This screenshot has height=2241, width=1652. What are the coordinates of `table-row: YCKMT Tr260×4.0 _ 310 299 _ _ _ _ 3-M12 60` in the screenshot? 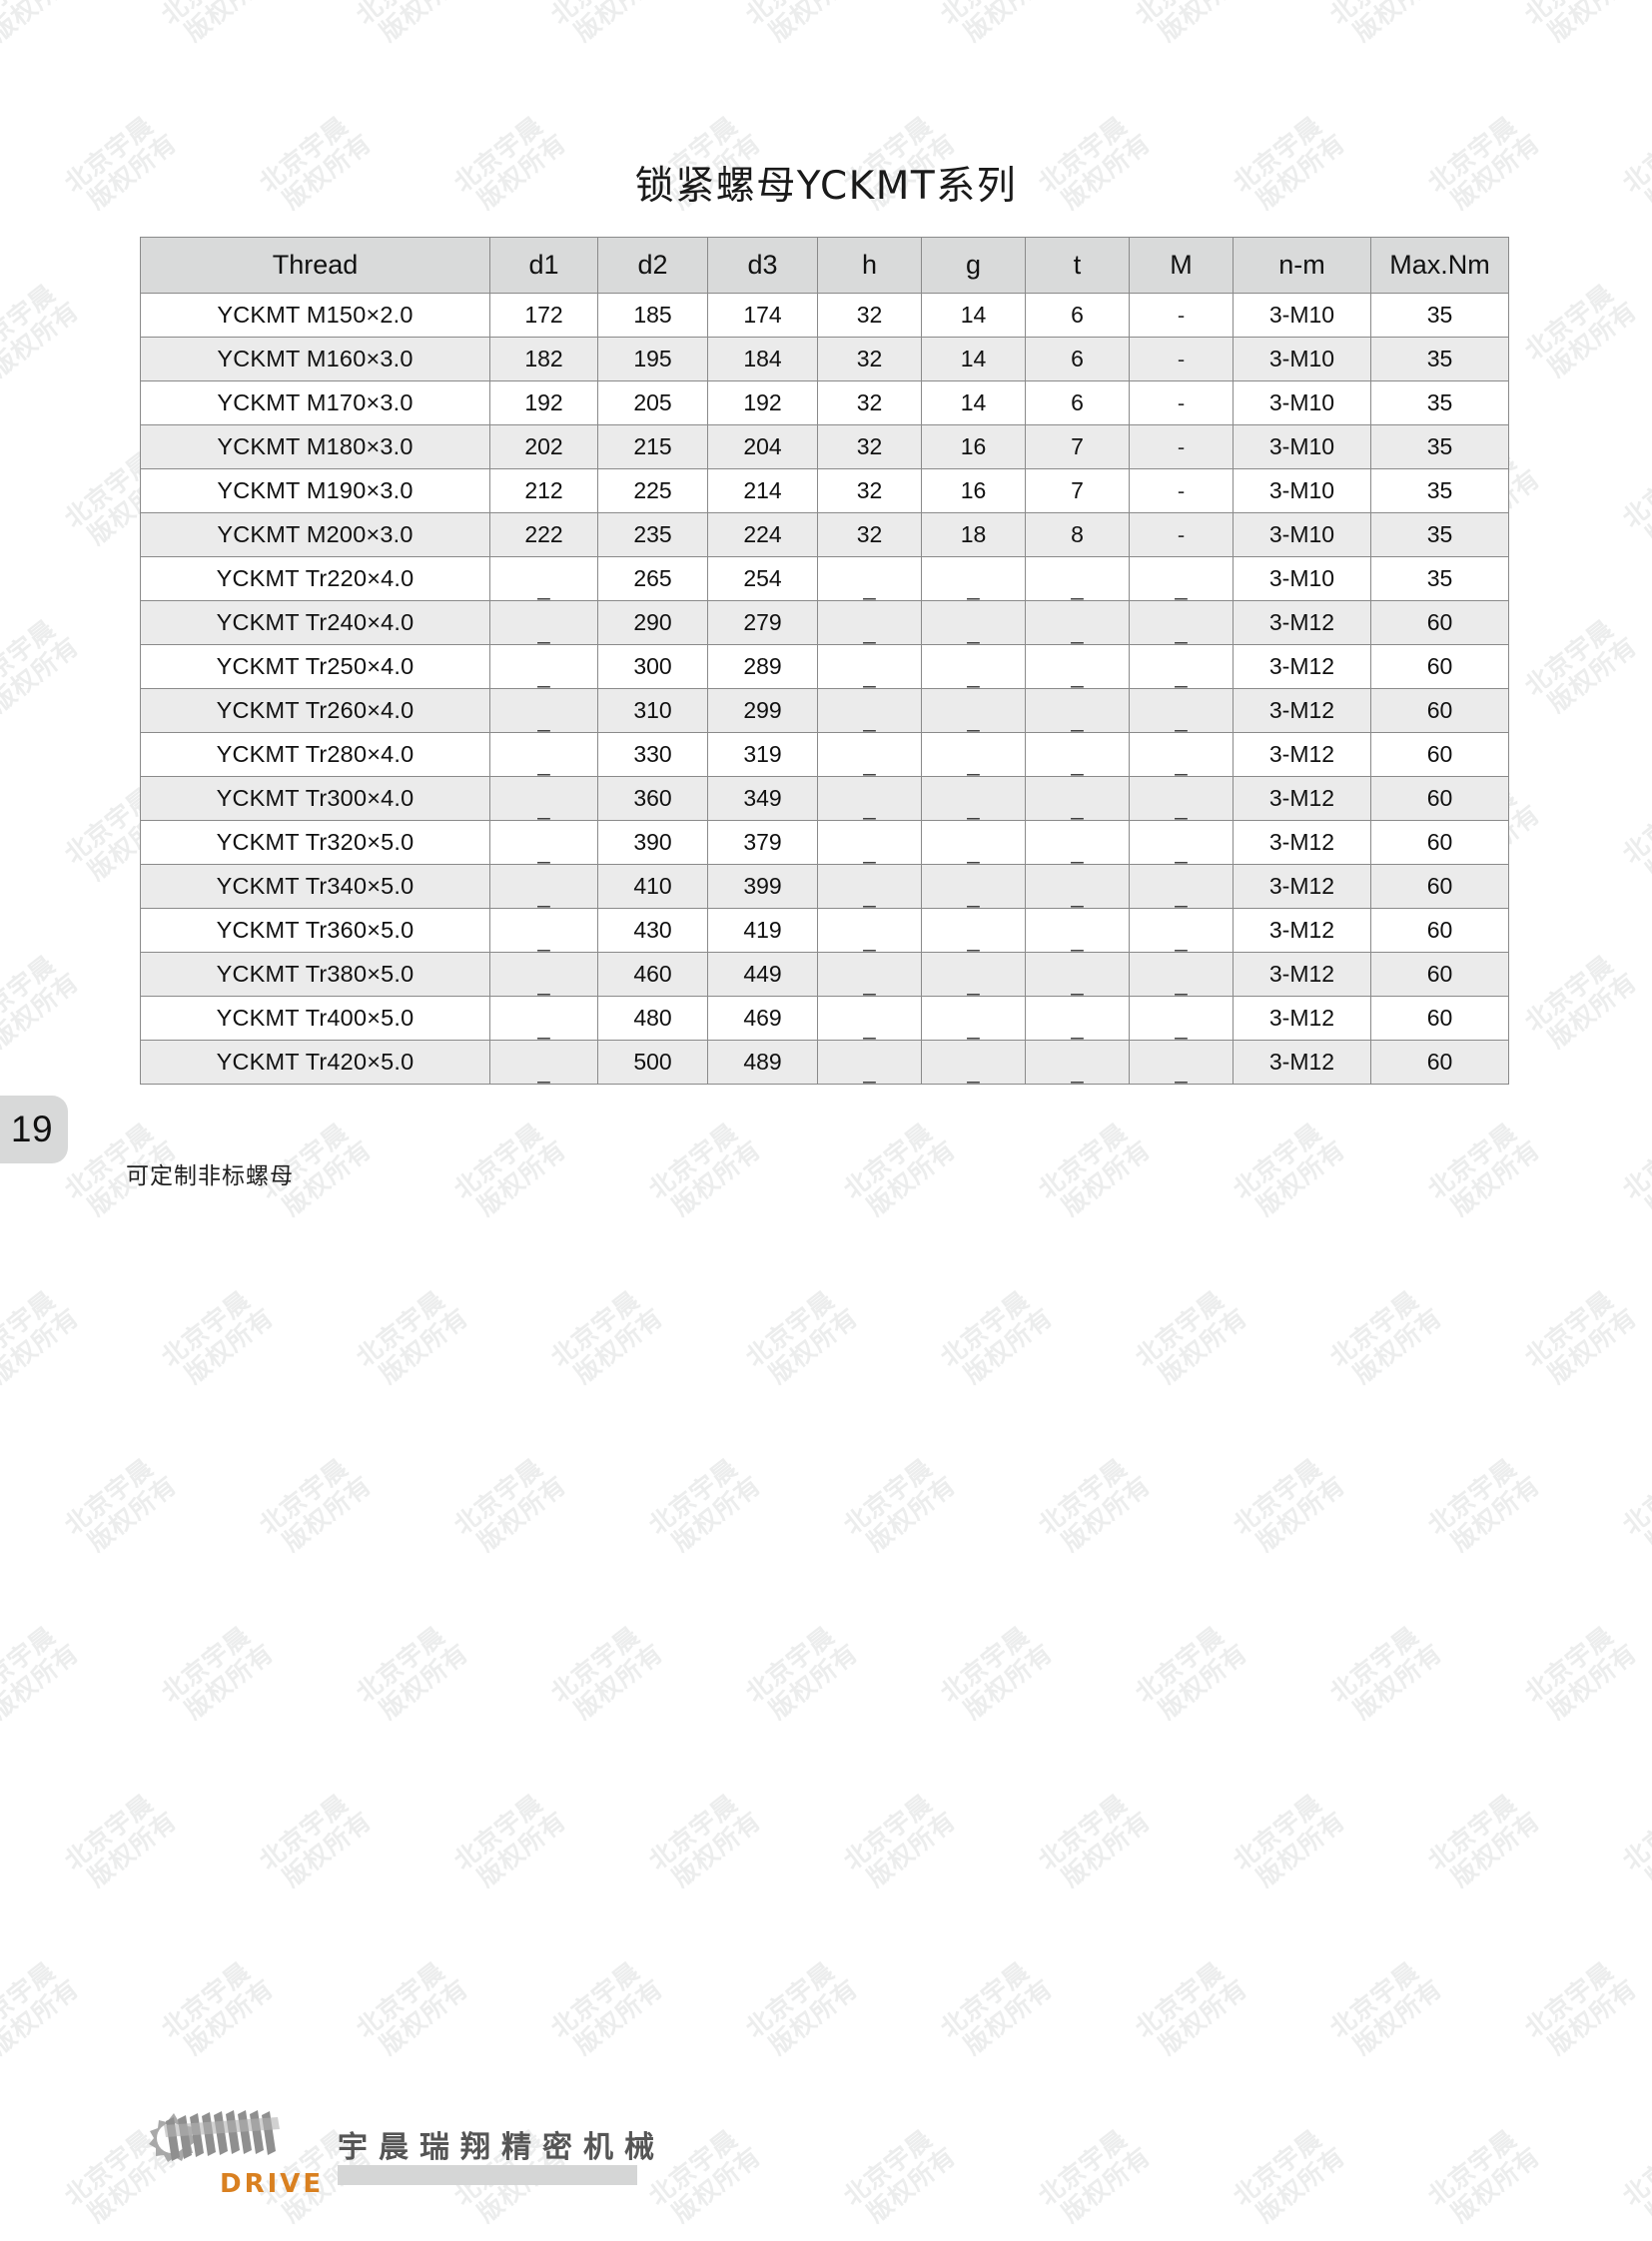 It's located at (824, 710).